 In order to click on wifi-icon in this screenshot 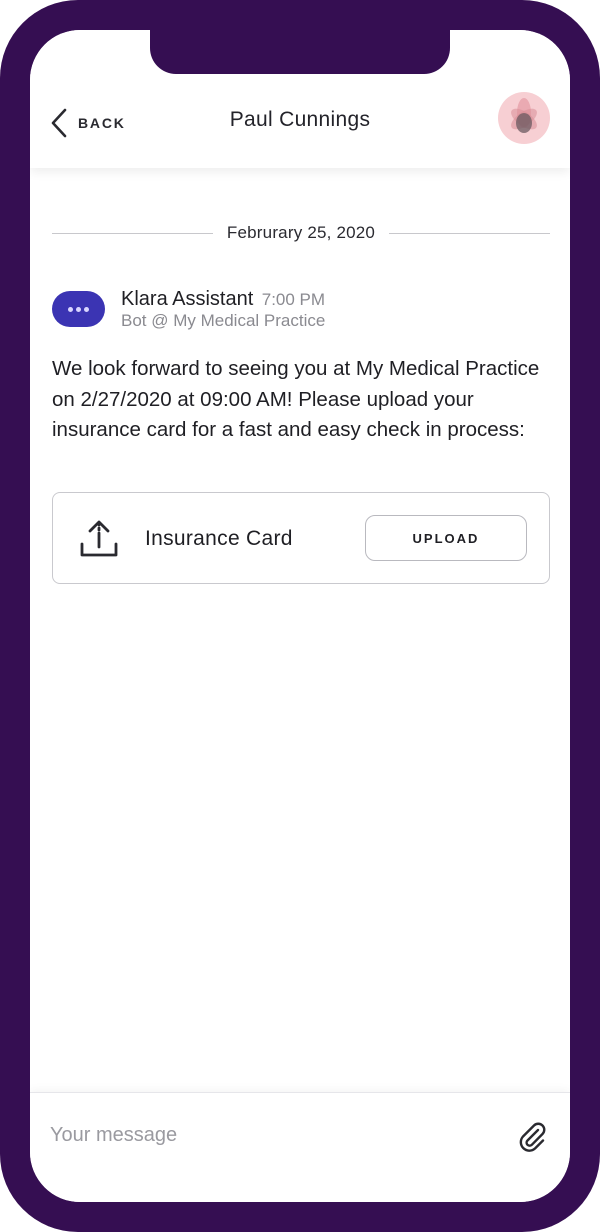, I will do `click(495, 62)`.